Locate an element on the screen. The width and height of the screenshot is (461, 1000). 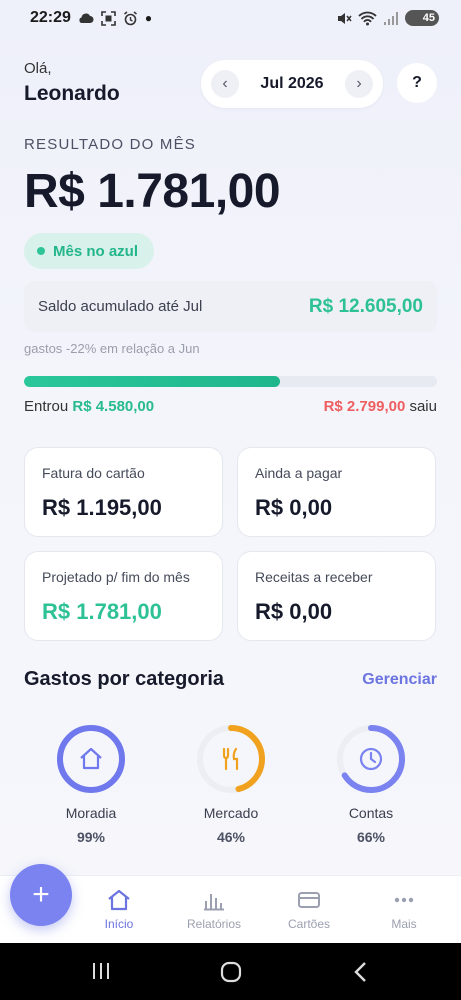
status-badge-label: Mês no azul is located at coordinates (96, 251).